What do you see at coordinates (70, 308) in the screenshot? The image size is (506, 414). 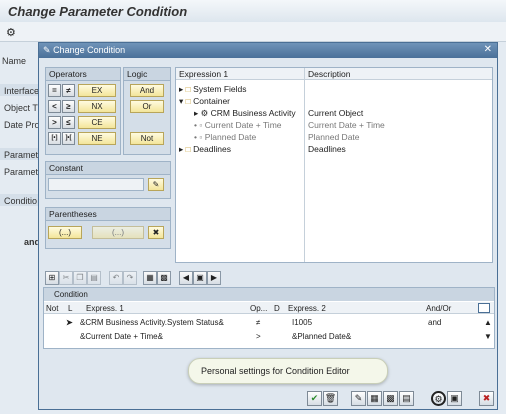 I see `col-l: L` at bounding box center [70, 308].